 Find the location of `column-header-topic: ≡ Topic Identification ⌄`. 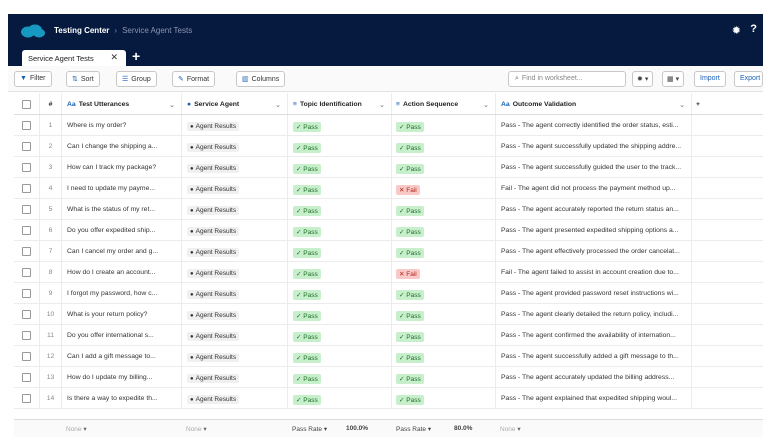

column-header-topic: ≡ Topic Identification ⌄ is located at coordinates (340, 103).